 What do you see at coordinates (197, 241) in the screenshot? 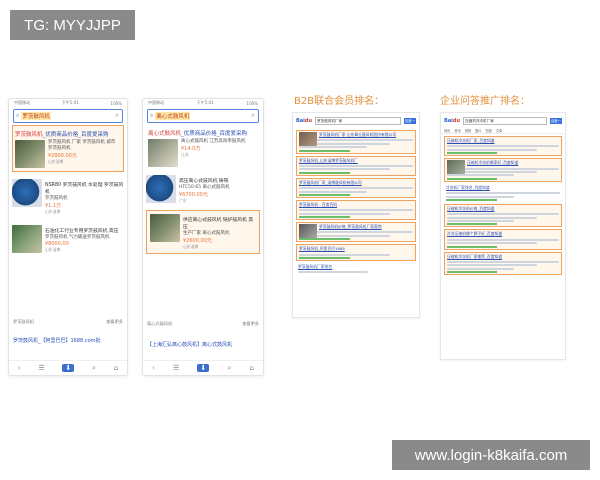
I see `price-label: ¥2600.00元` at bounding box center [197, 241].